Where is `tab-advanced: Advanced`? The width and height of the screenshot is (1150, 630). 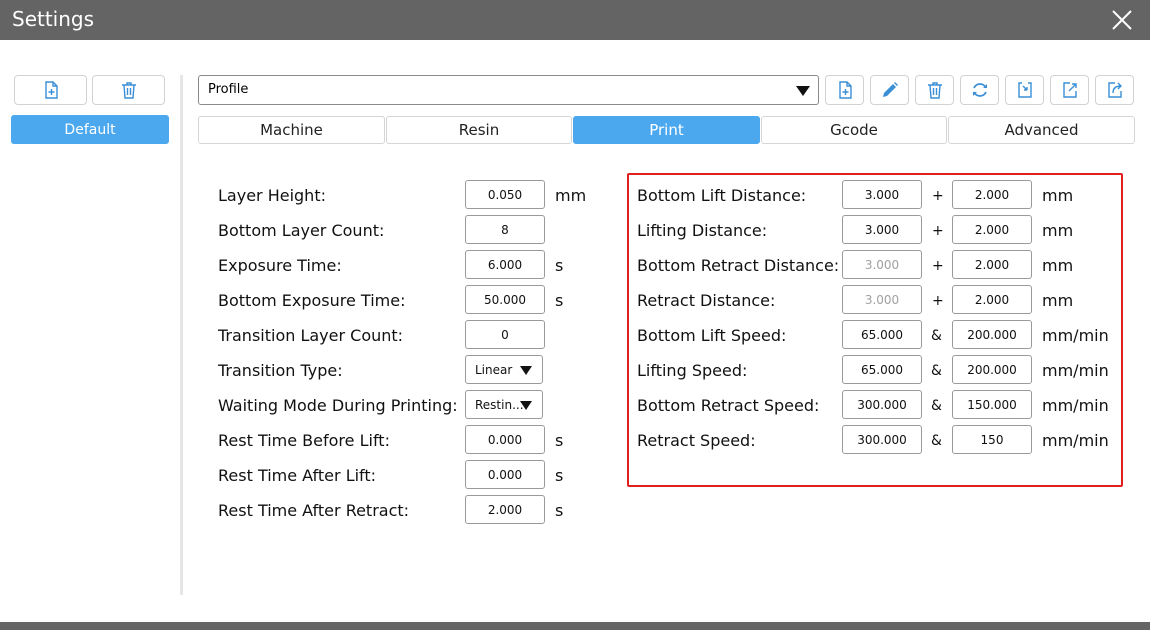 tab-advanced: Advanced is located at coordinates (1041, 130).